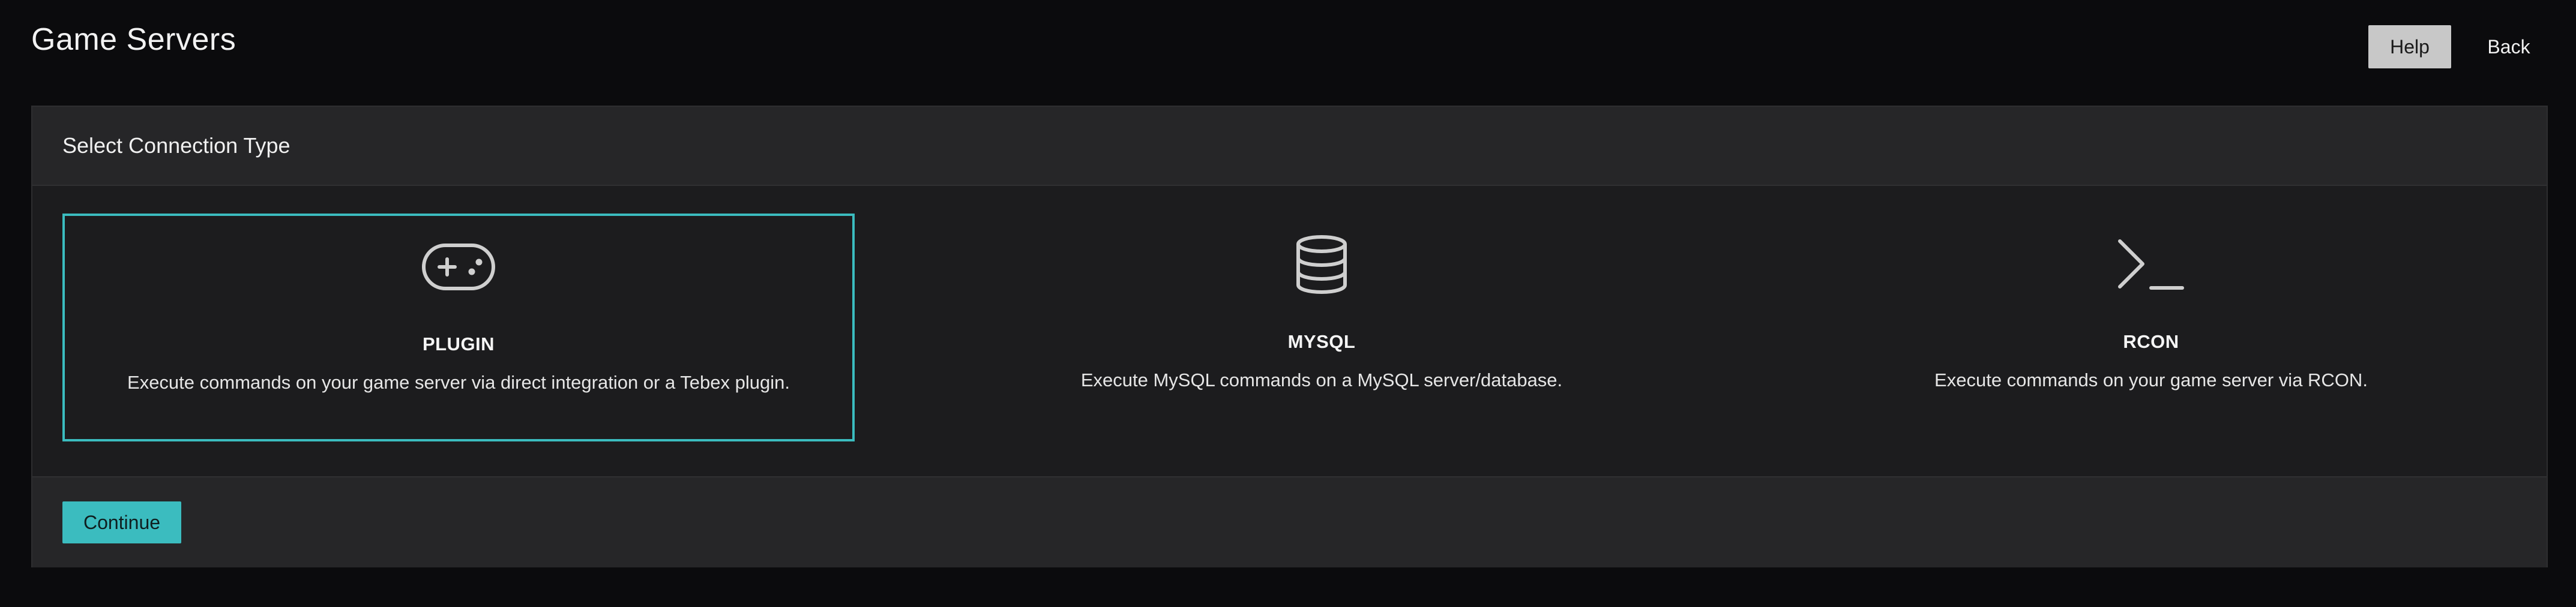  What do you see at coordinates (1289, 521) in the screenshot?
I see `panel-footer: Continue` at bounding box center [1289, 521].